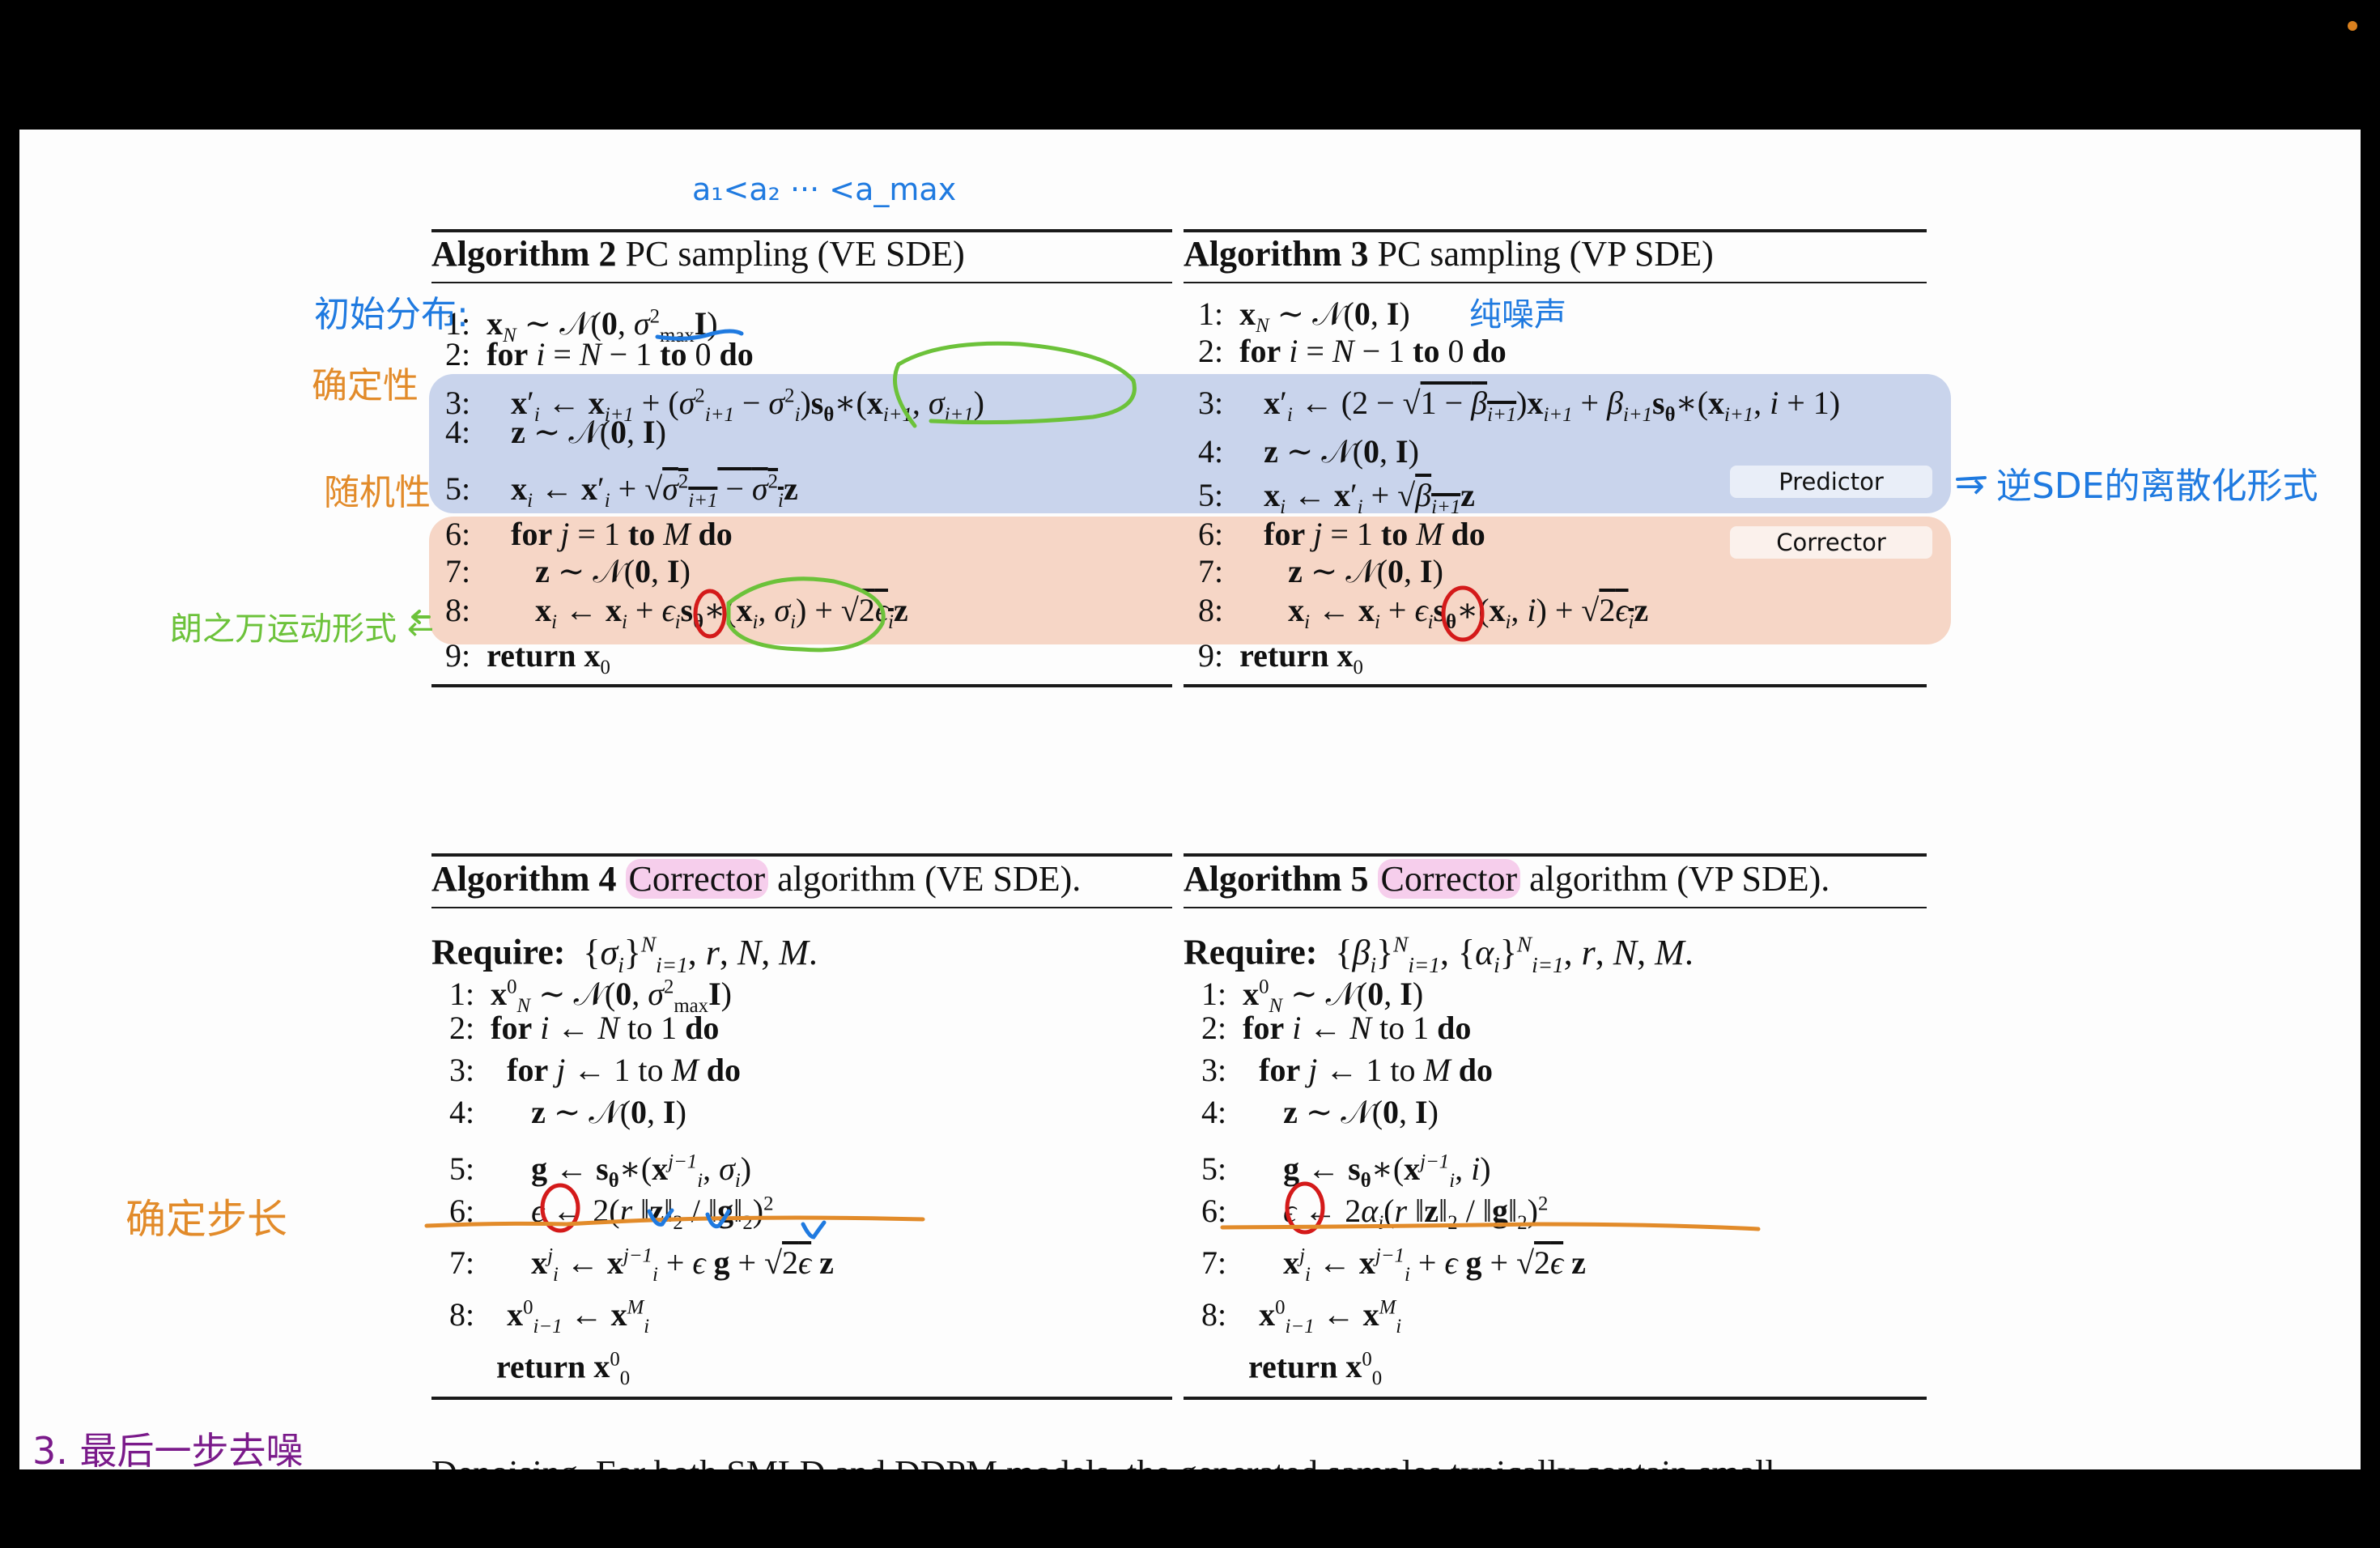 The height and width of the screenshot is (1548, 2380). Describe the element at coordinates (611, 997) in the screenshot. I see `line-formula: x0N ∼ 𝒩(0, σ2maxI)` at that location.